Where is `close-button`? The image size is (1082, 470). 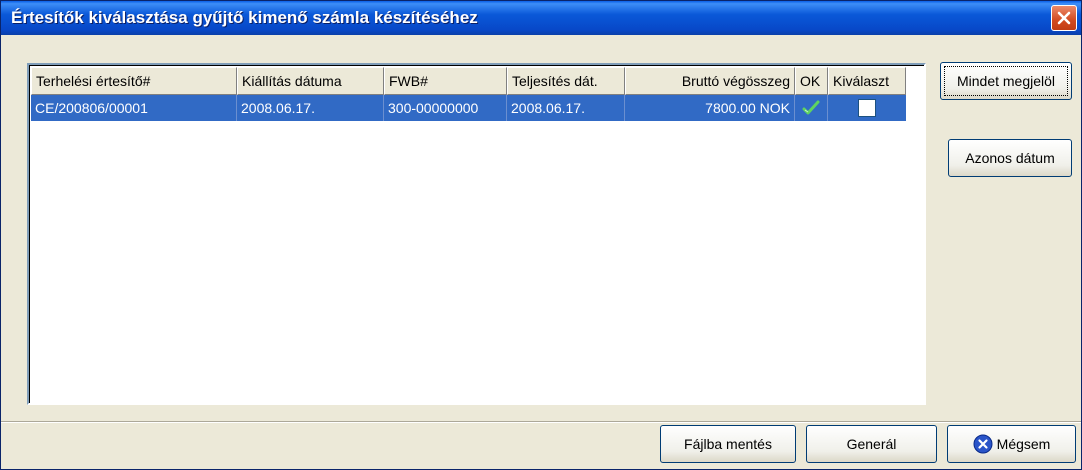
close-button is located at coordinates (1064, 18).